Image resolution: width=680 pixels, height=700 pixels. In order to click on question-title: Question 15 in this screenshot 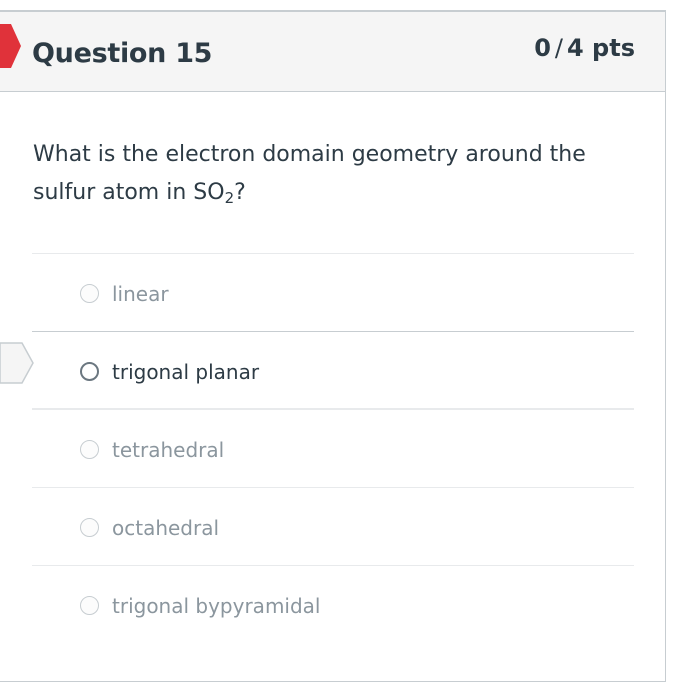, I will do `click(122, 53)`.